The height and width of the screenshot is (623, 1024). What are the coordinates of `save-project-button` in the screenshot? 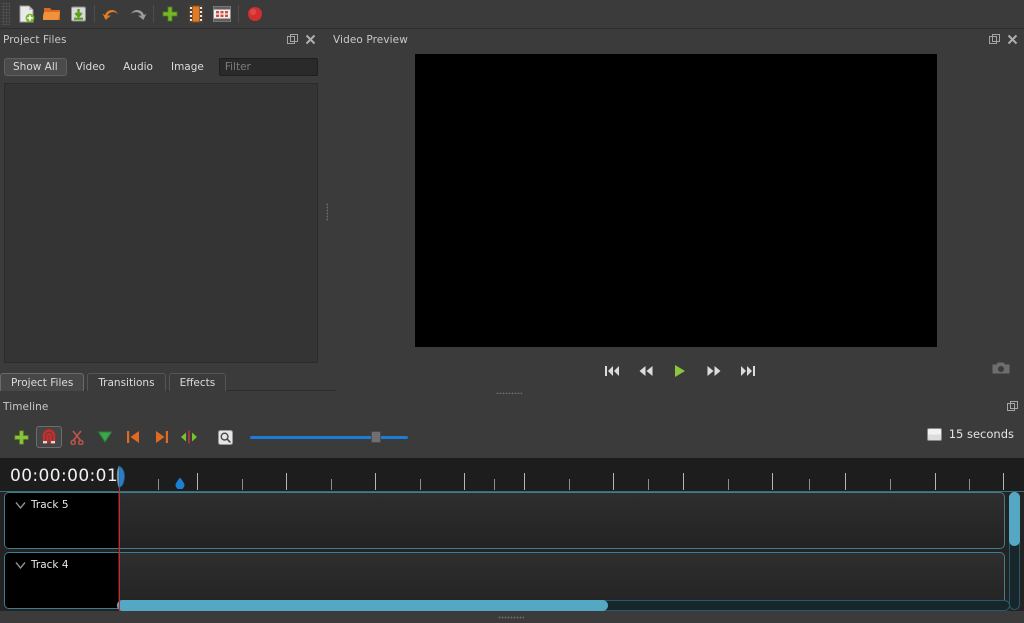 It's located at (78, 14).